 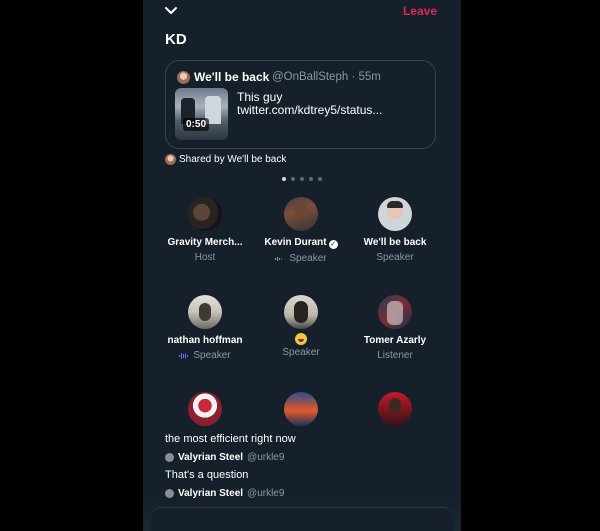 I want to click on reaction-row, so click(x=301, y=337).